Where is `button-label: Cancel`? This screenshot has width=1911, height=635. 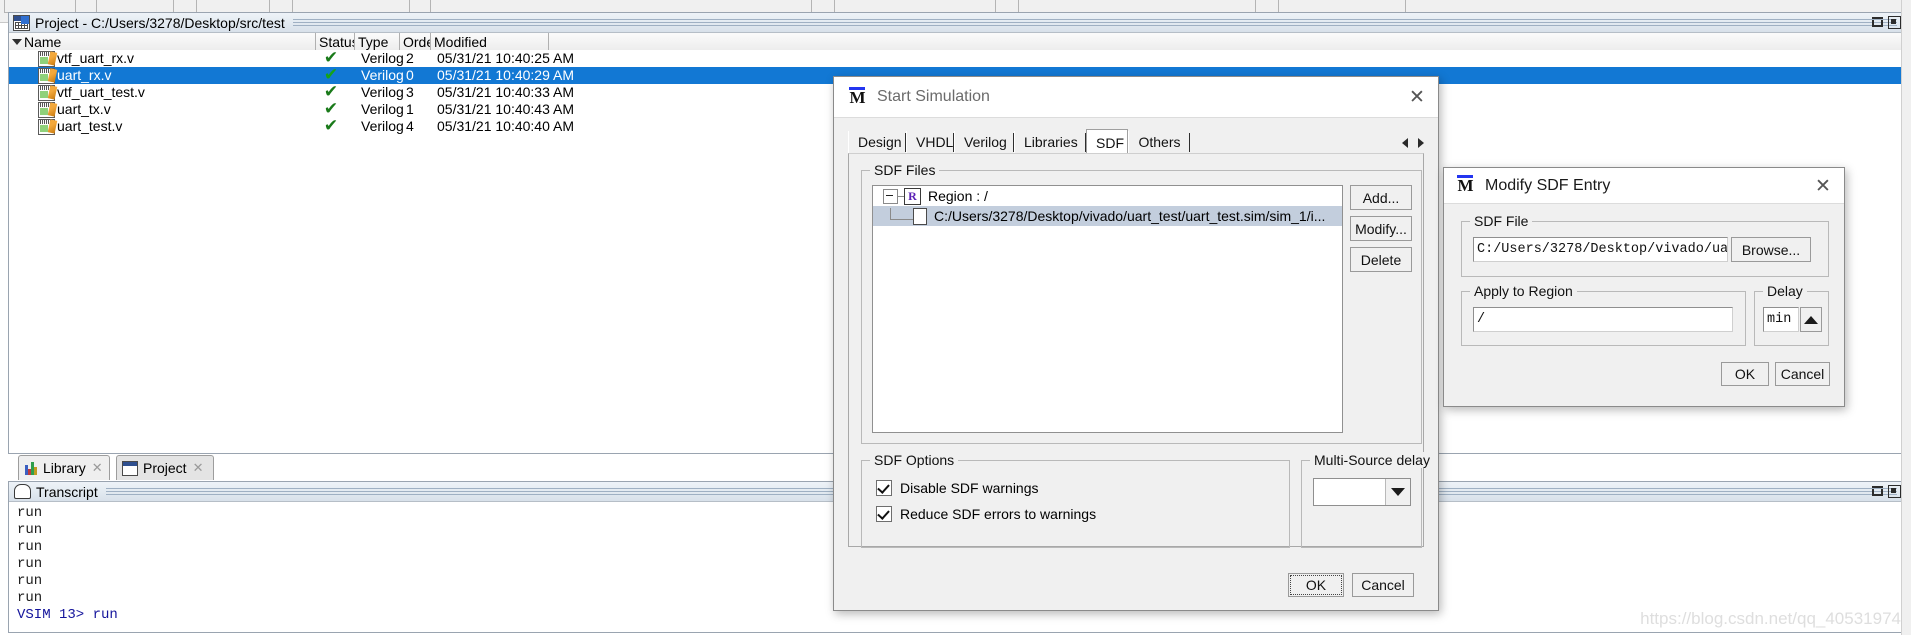 button-label: Cancel is located at coordinates (1383, 585).